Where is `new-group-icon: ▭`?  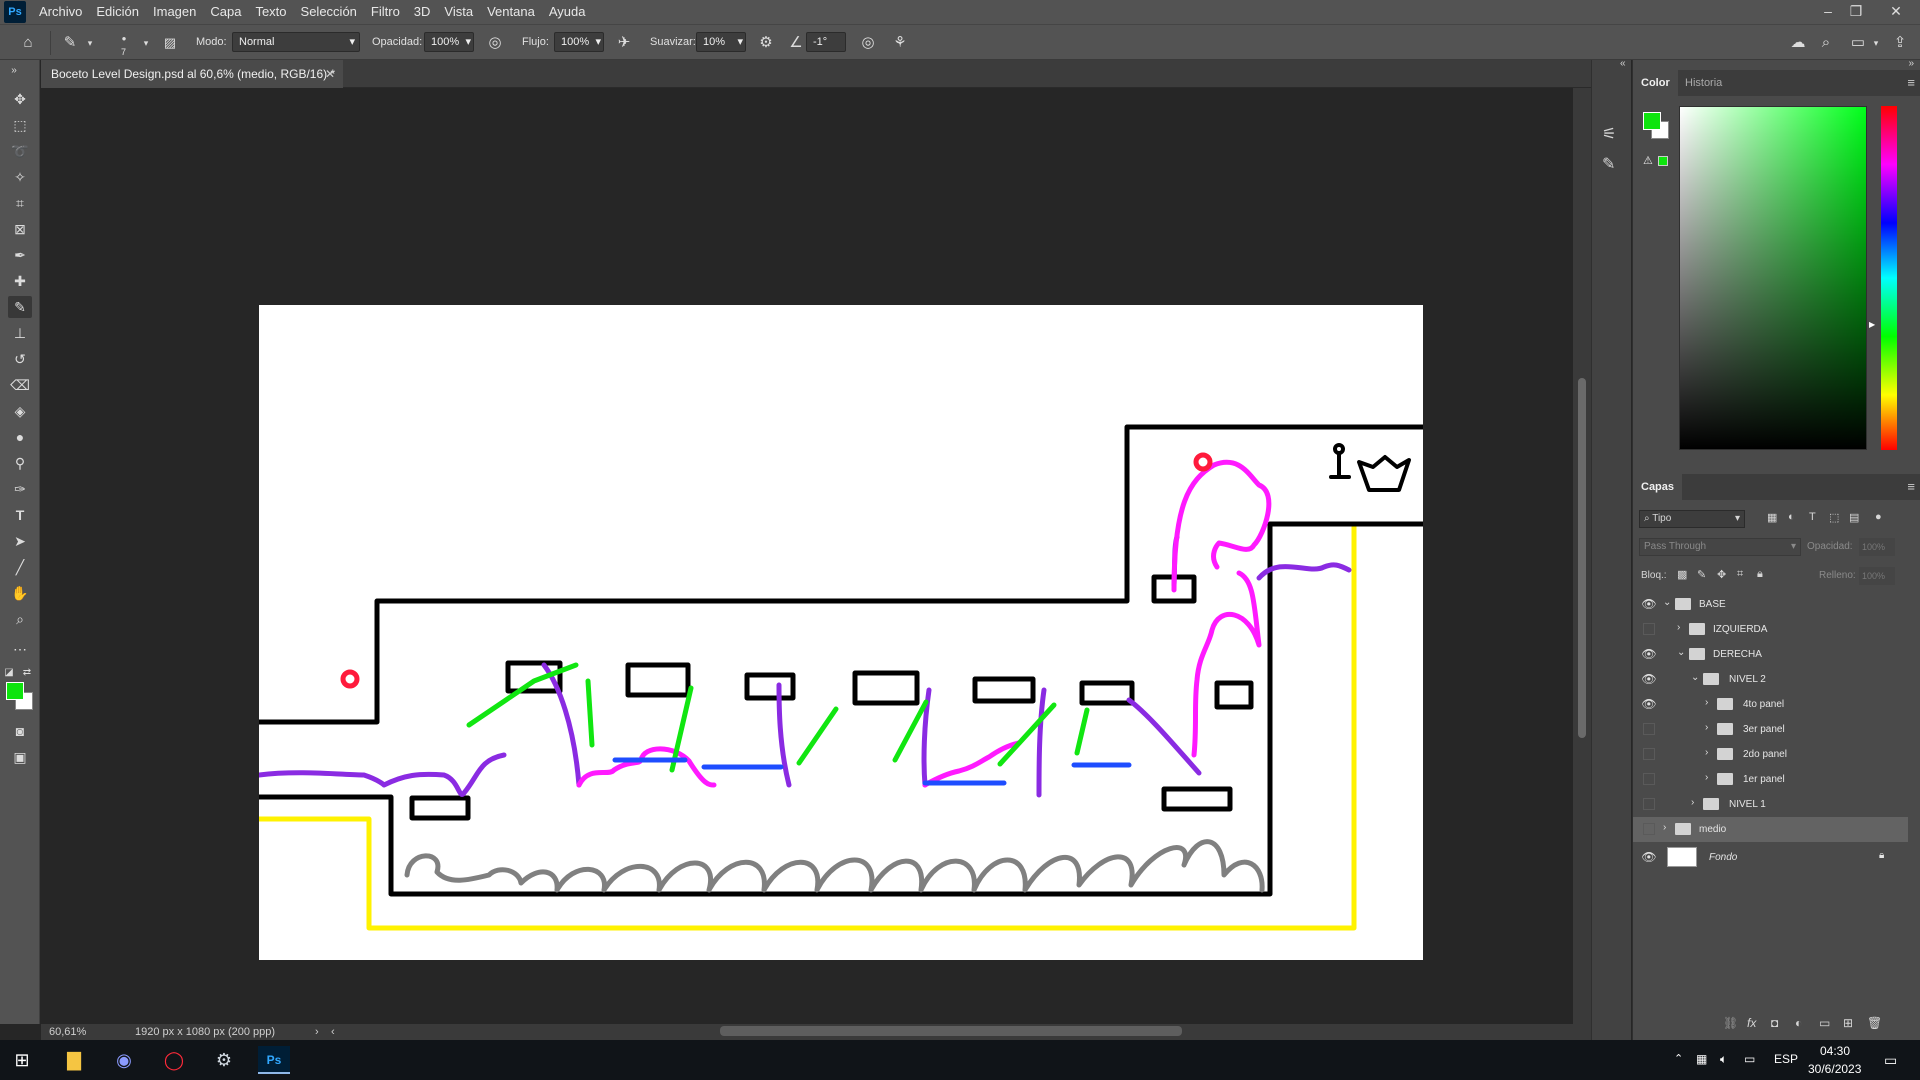 new-group-icon: ▭ is located at coordinates (1824, 1023).